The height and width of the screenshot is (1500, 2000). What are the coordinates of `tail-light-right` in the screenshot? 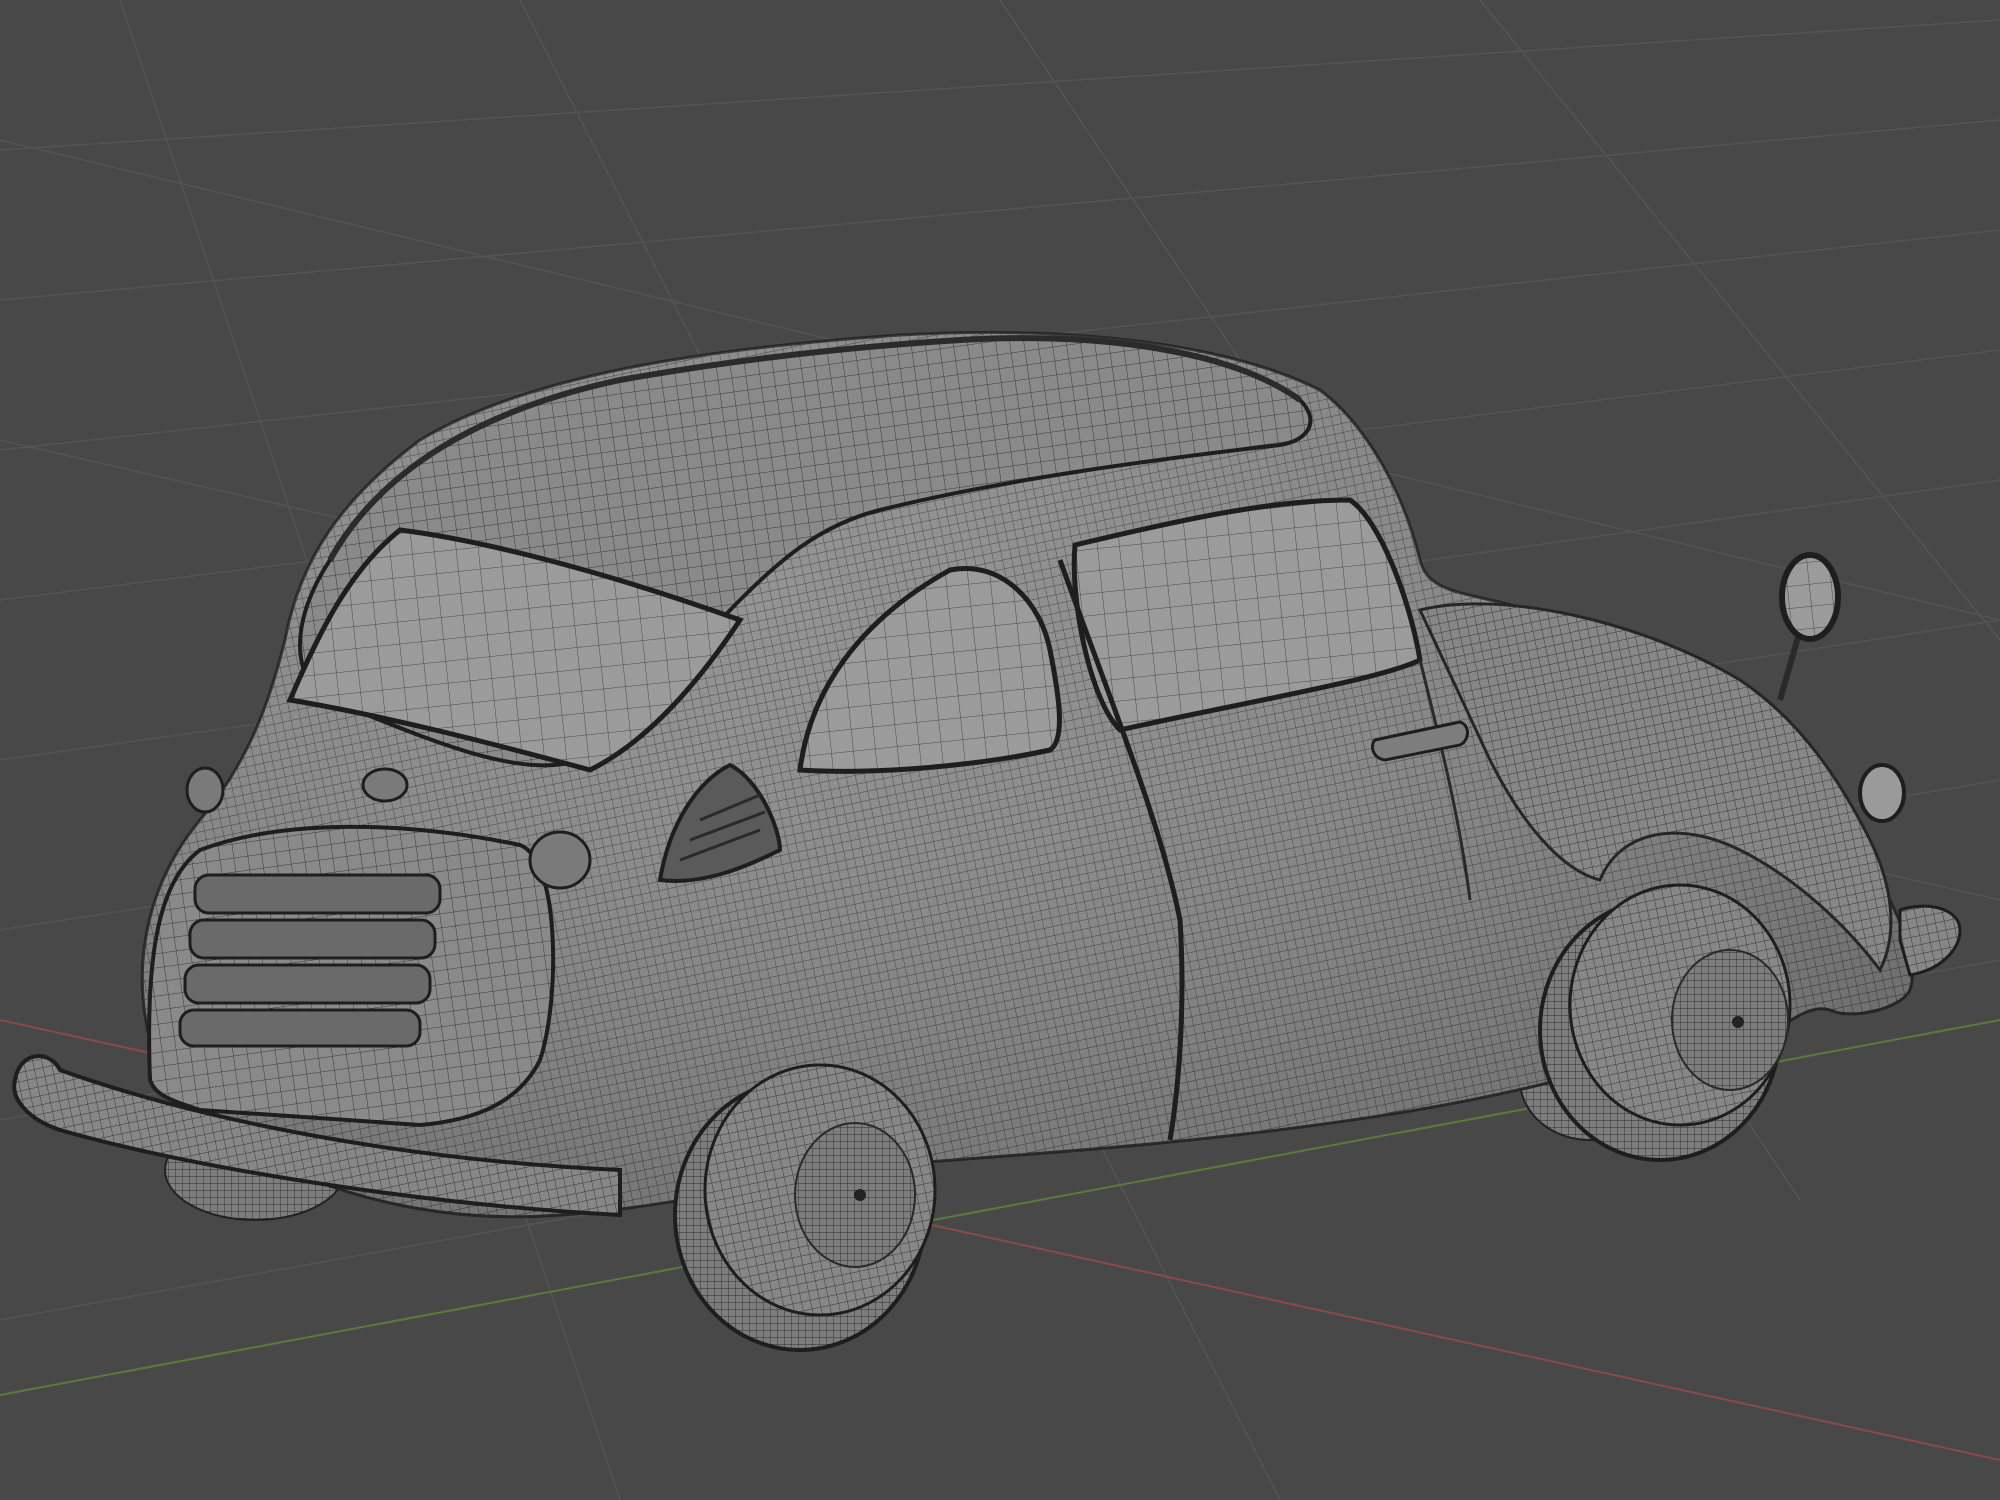 It's located at (560, 860).